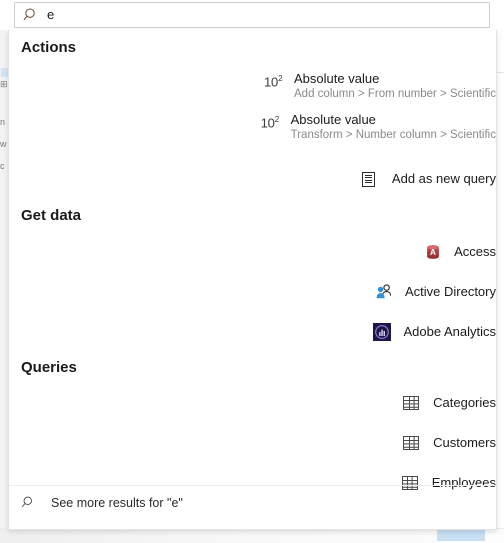 This screenshot has width=504, height=543. I want to click on background-status-bar, so click(252, 535).